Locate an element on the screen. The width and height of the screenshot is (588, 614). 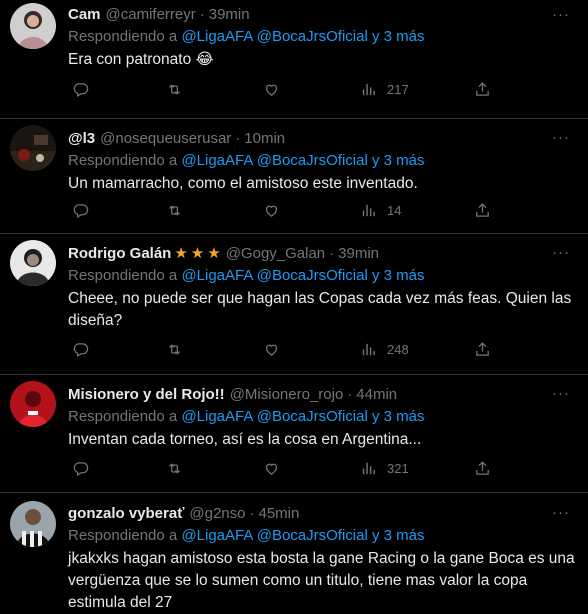
tweet-header: Cam @camiferreyr · 39min is located at coordinates (322, 13).